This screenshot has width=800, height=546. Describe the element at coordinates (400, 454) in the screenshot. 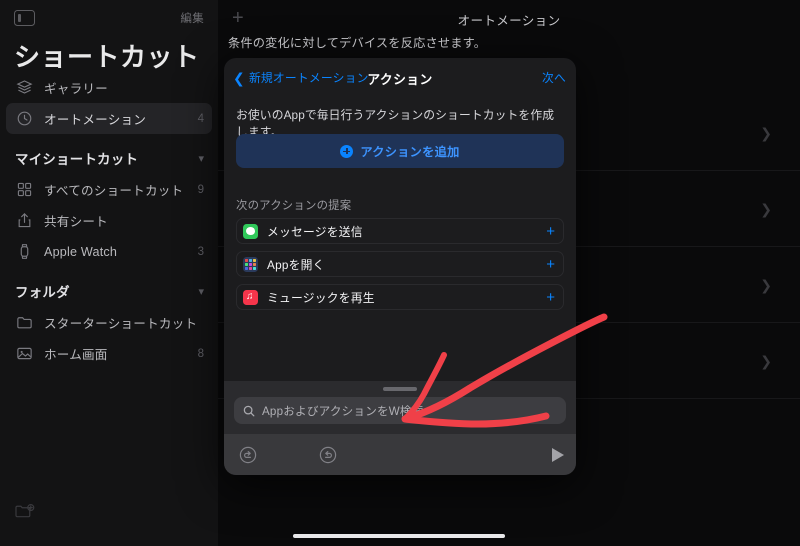

I see `sheet-toolbar` at that location.